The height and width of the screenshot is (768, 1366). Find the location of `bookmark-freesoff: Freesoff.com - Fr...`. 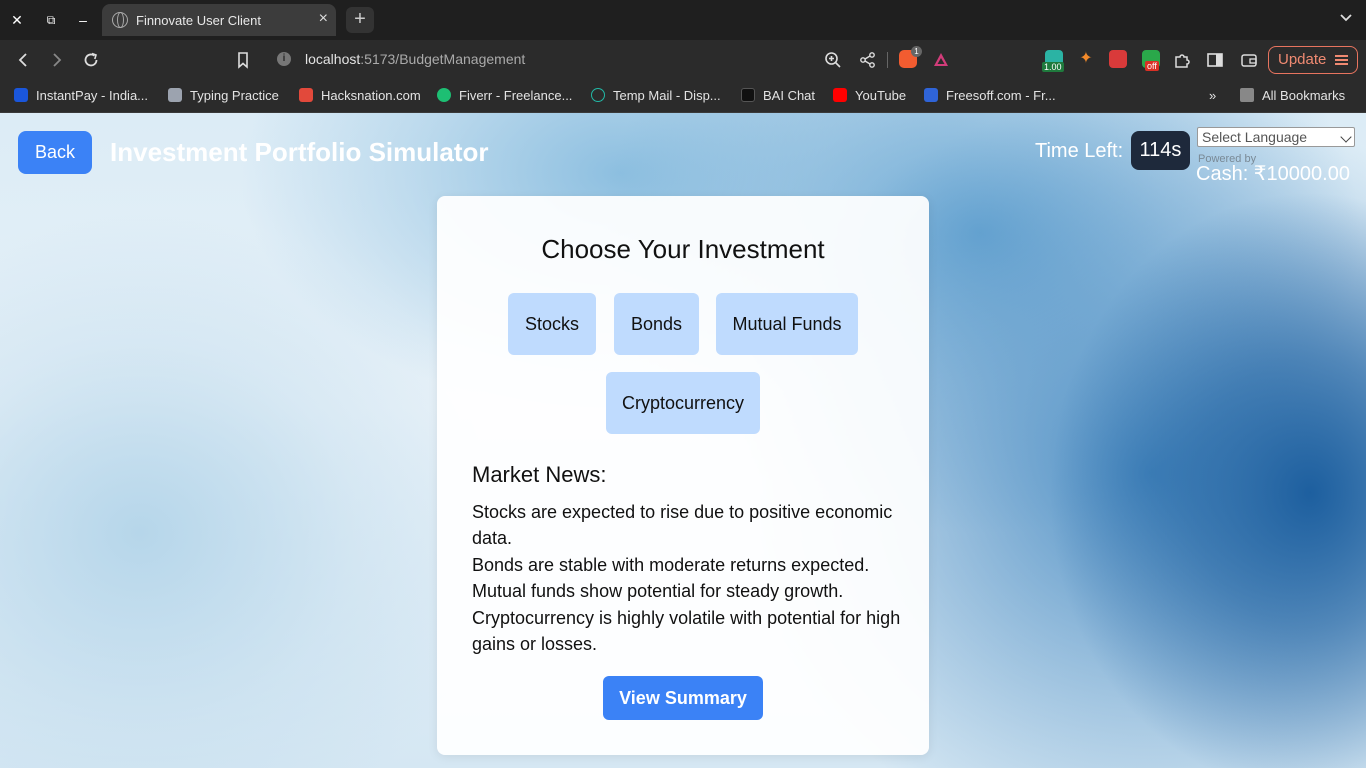

bookmark-freesoff: Freesoff.com - Fr... is located at coordinates (990, 96).